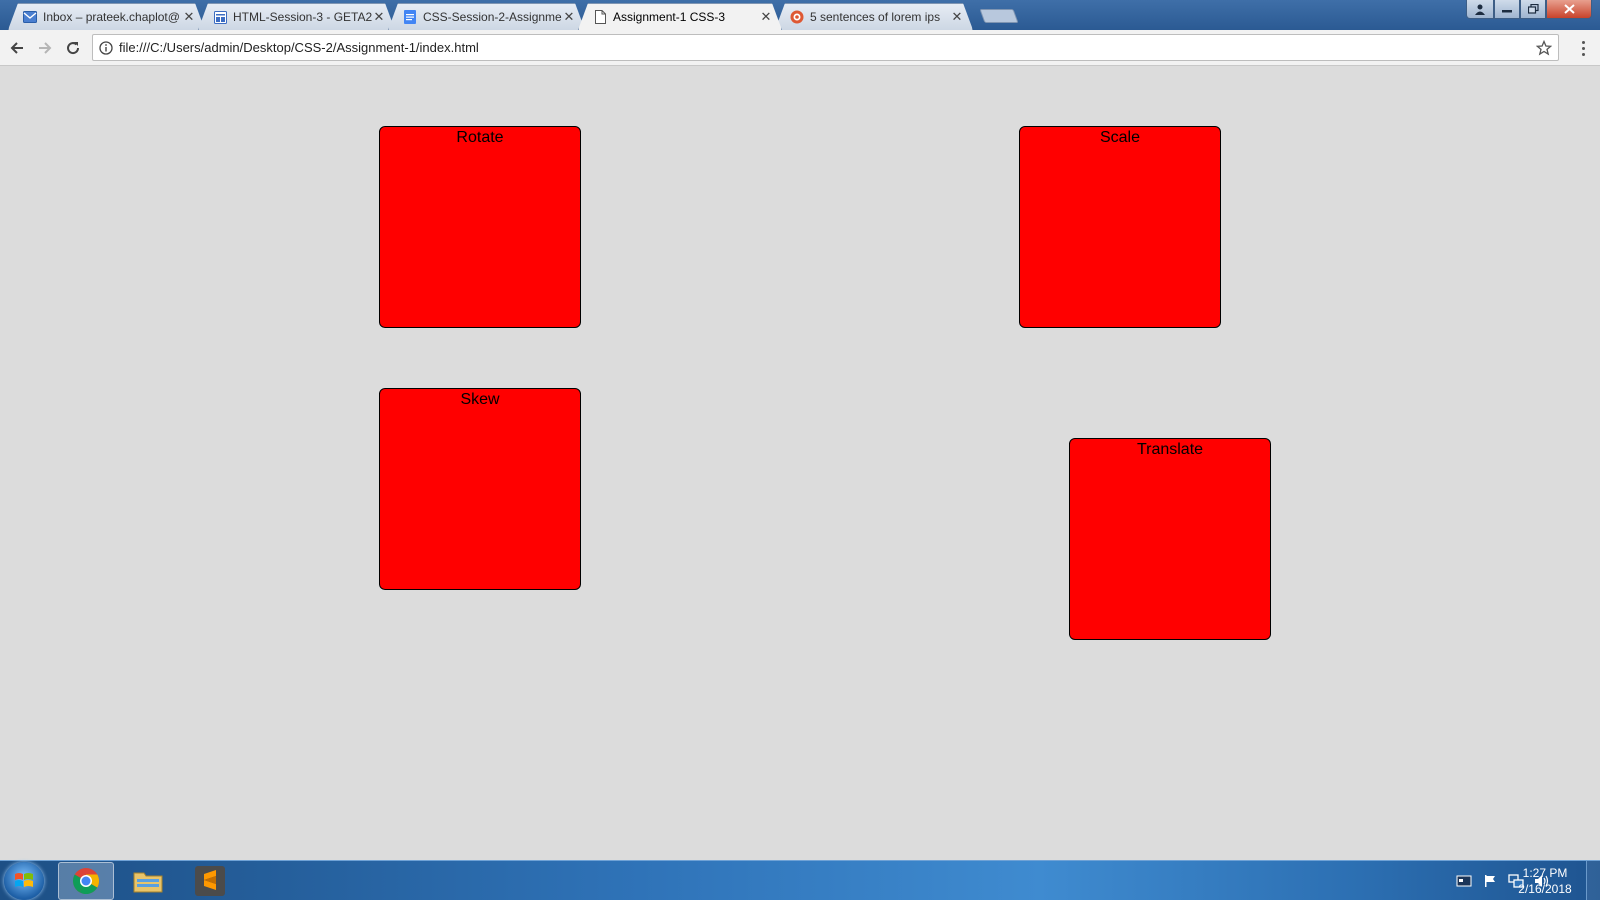 This screenshot has width=1600, height=900. I want to click on window-controls, so click(1529, 9).